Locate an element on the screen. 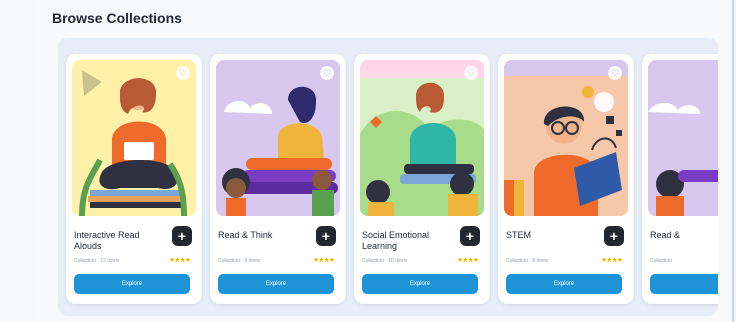  collection-meta: Collection · 12 items is located at coordinates (97, 261).